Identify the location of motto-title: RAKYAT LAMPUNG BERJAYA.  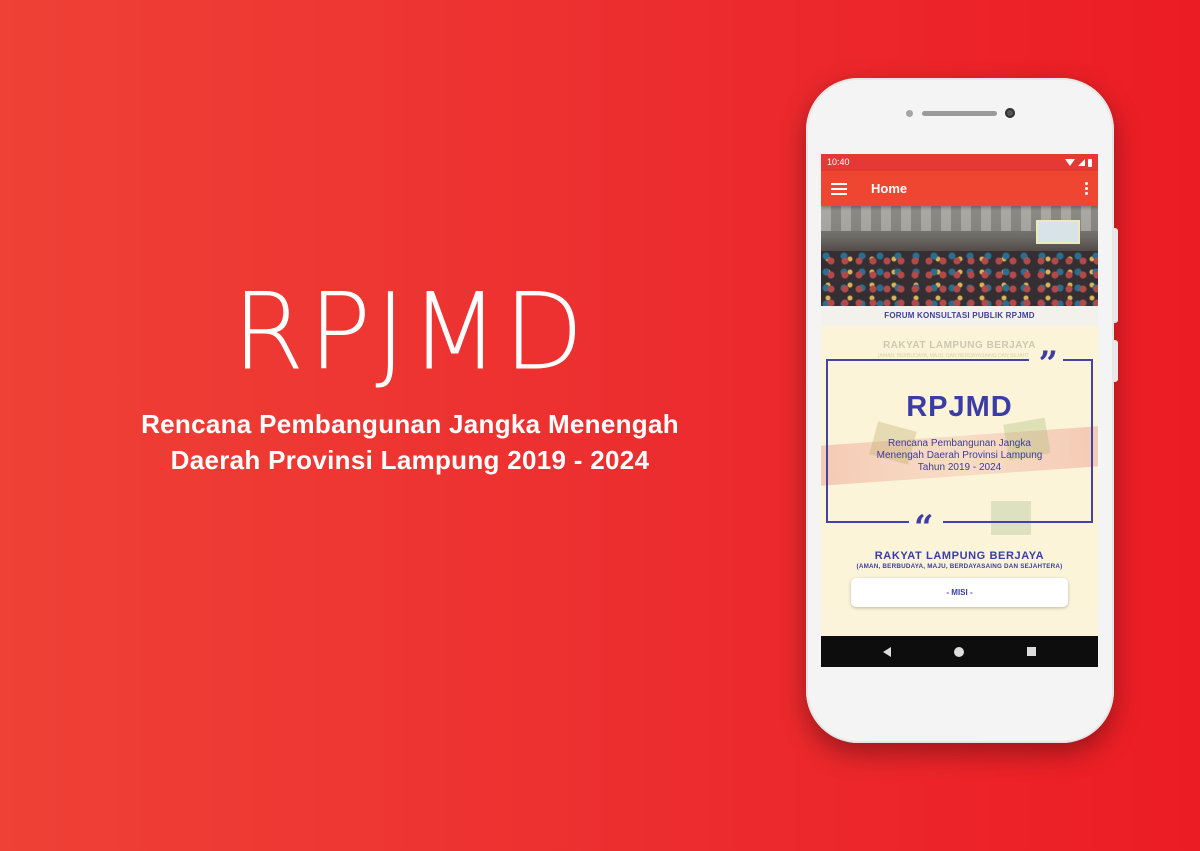
(959, 556).